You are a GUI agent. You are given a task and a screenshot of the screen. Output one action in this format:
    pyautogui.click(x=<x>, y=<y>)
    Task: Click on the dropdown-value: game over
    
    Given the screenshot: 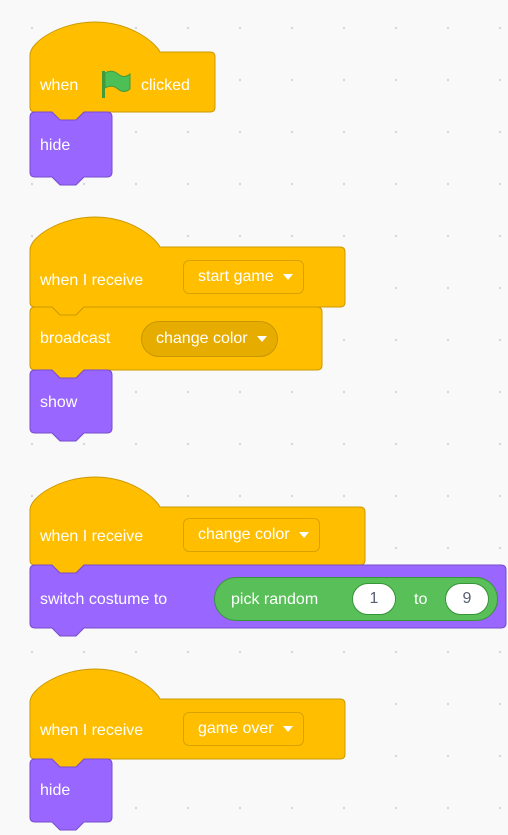 What is the action you would take?
    pyautogui.click(x=236, y=728)
    